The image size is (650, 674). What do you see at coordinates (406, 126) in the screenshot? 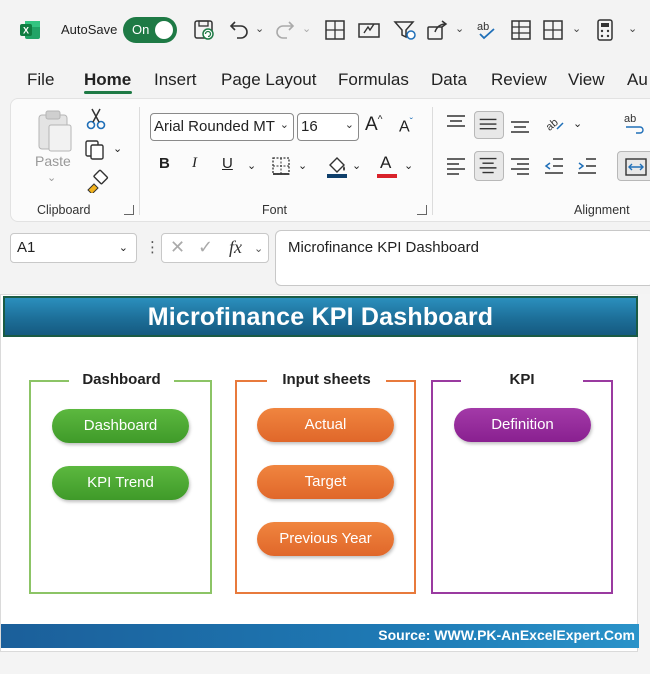
I see `decrease-font-icon: Aˇ` at bounding box center [406, 126].